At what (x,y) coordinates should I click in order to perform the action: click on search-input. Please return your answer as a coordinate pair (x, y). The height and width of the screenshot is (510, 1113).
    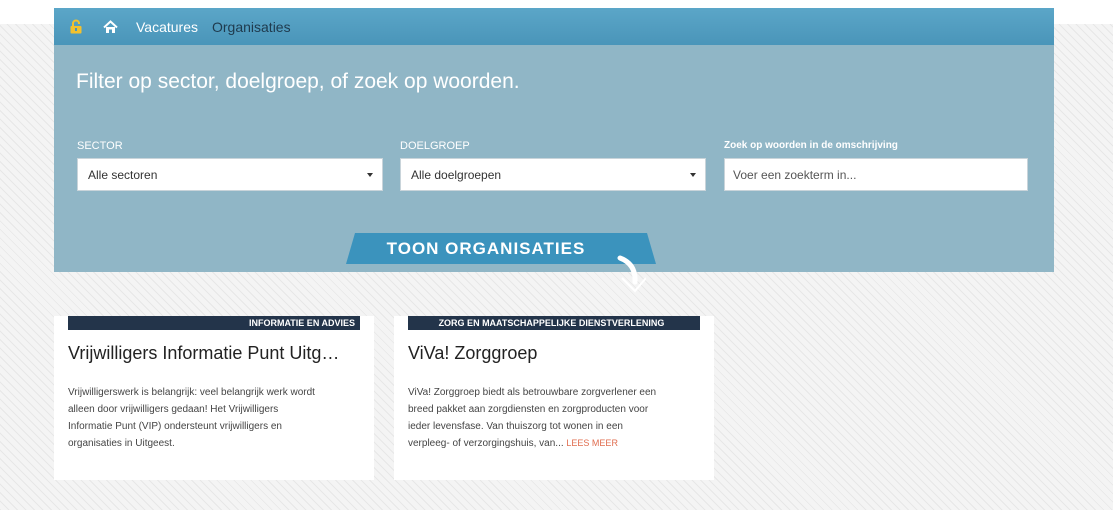
    Looking at the image, I should click on (876, 174).